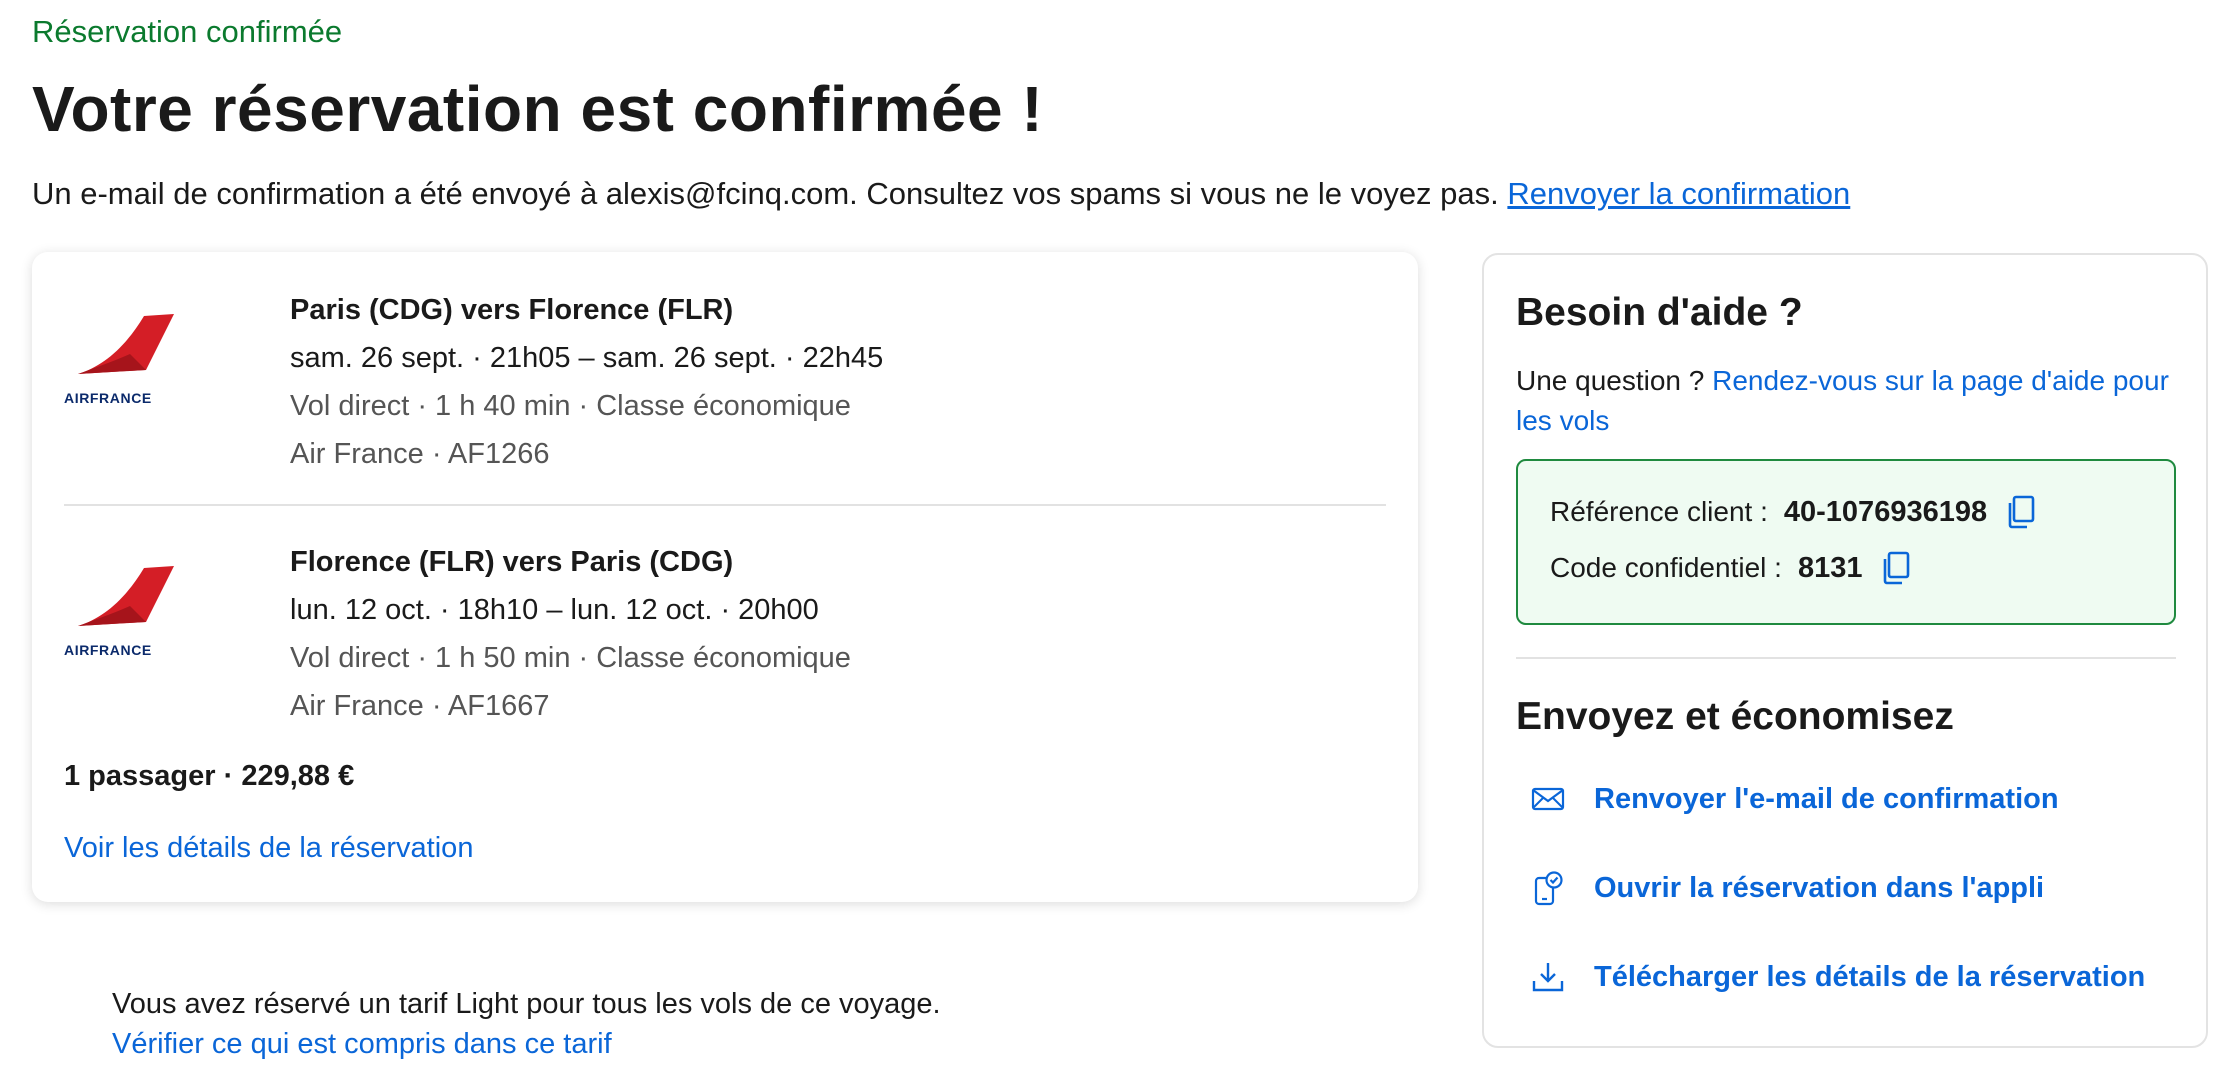  What do you see at coordinates (1548, 977) in the screenshot?
I see `download-icon` at bounding box center [1548, 977].